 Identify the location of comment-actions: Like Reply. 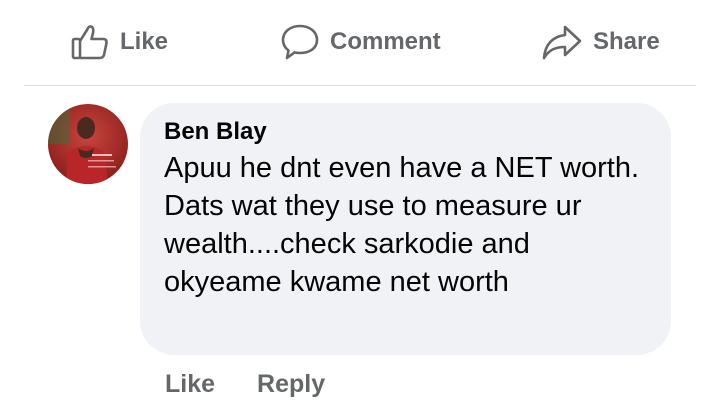
(245, 384).